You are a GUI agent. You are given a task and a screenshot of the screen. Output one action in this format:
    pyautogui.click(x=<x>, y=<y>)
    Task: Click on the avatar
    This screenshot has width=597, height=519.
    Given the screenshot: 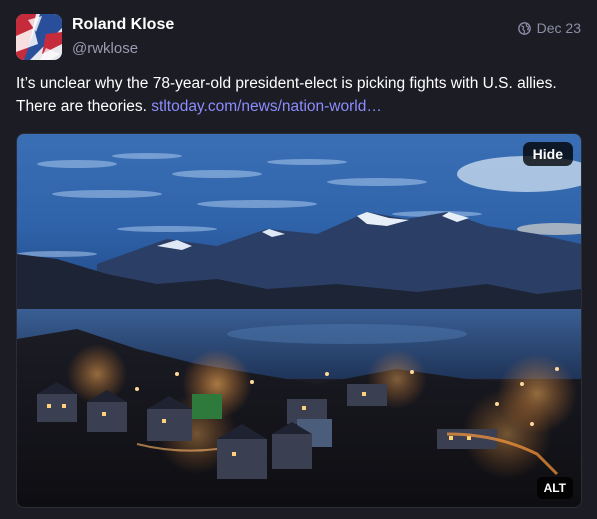 What is the action you would take?
    pyautogui.click(x=39, y=37)
    